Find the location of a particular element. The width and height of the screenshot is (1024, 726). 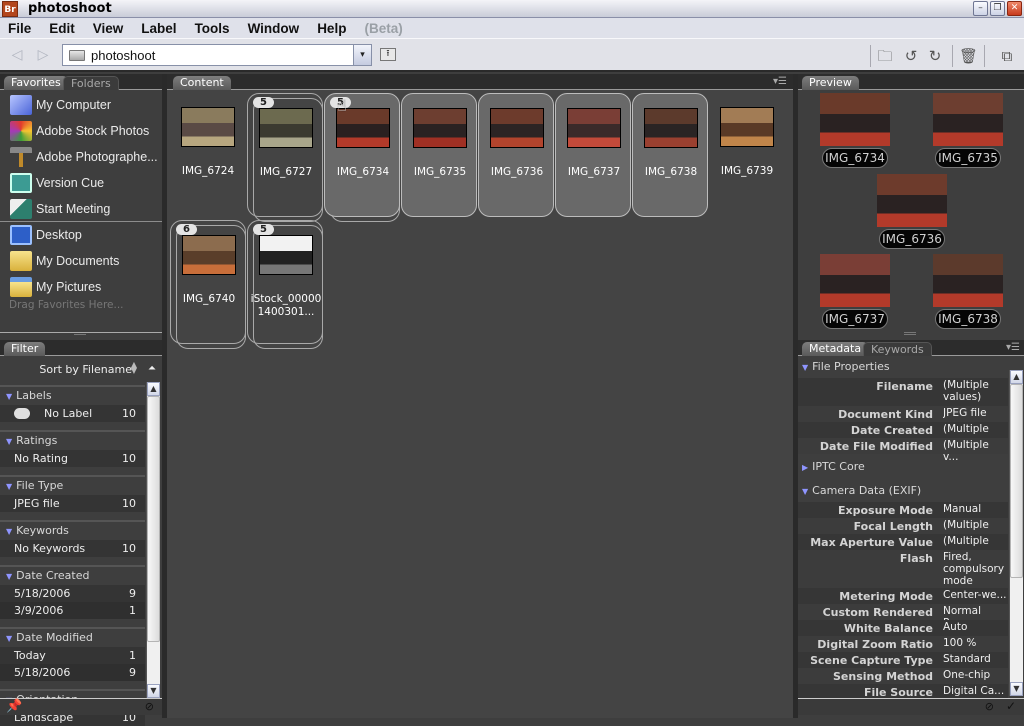

metadata-section-header: ▼ File Properties is located at coordinates (903, 367).